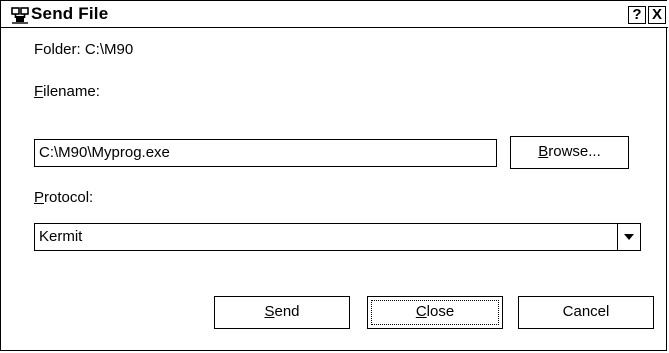  What do you see at coordinates (657, 15) in the screenshot?
I see `close-window-button: X` at bounding box center [657, 15].